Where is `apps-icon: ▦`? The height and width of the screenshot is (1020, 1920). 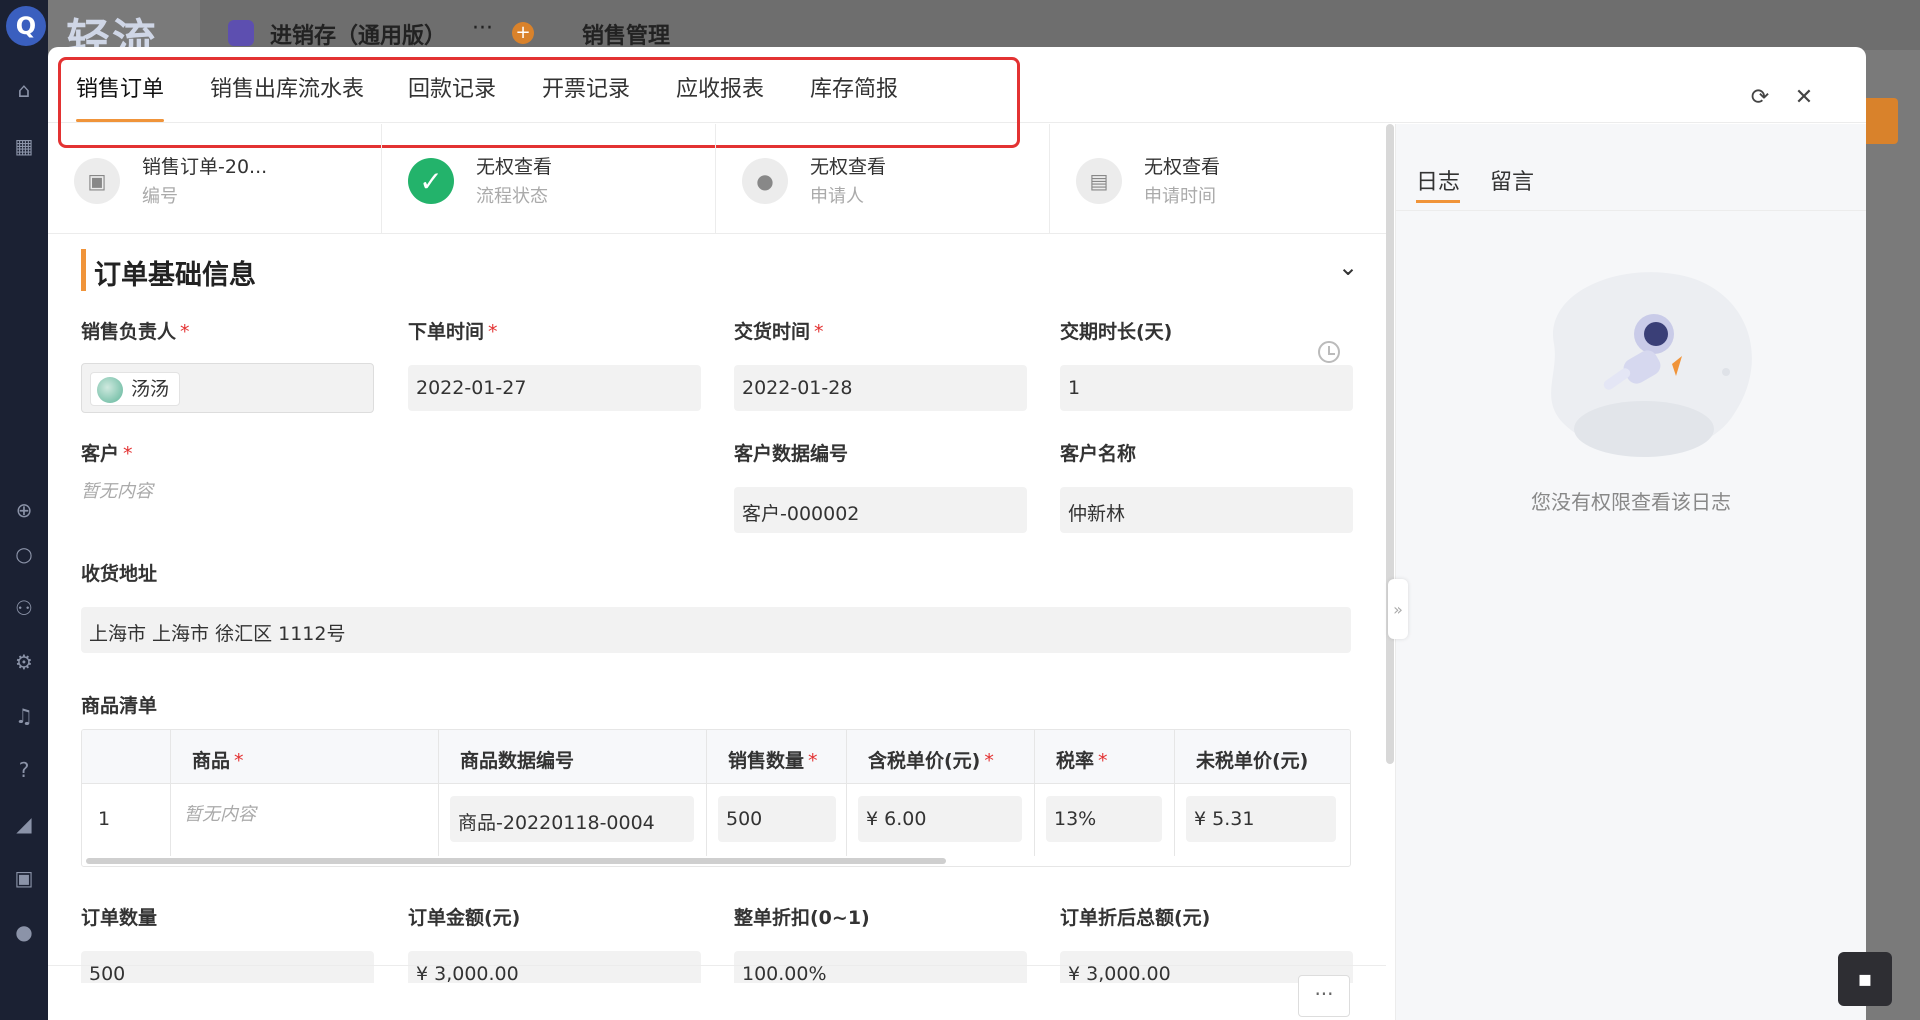
apps-icon: ▦ is located at coordinates (24, 146).